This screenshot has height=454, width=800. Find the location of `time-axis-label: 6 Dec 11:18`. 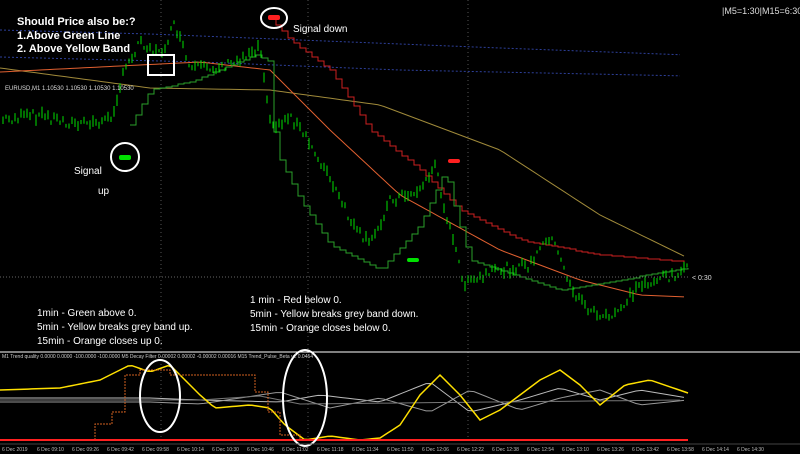

time-axis-label: 6 Dec 11:18 is located at coordinates (330, 450).